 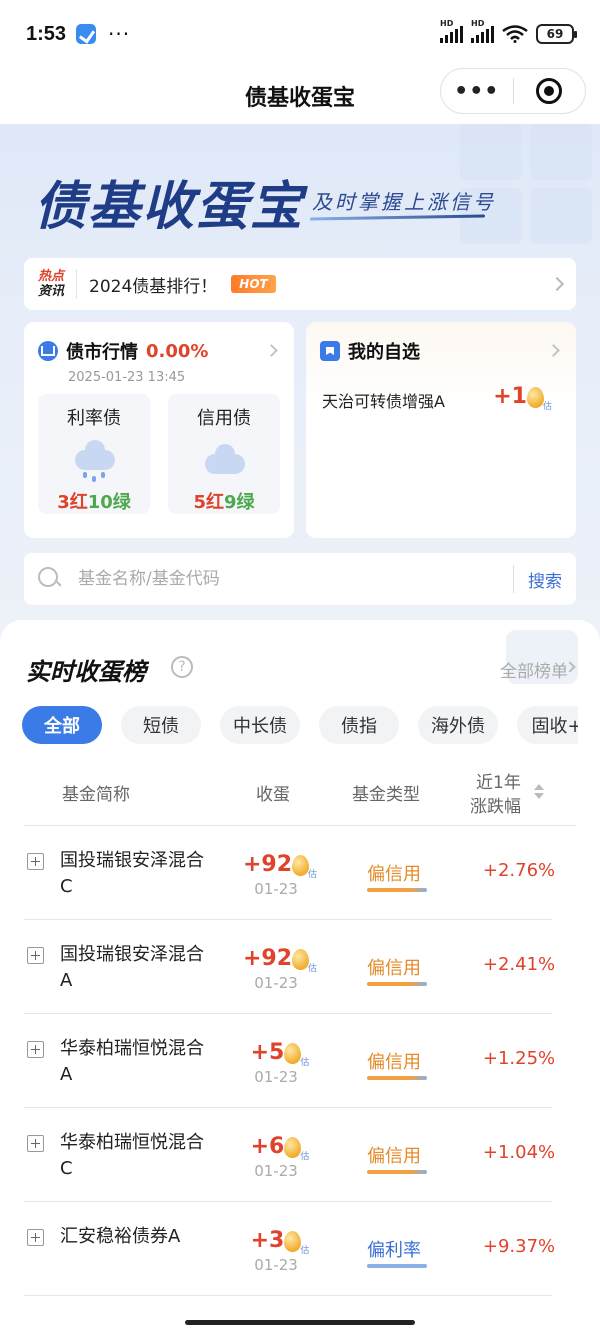 What do you see at coordinates (253, 284) in the screenshot?
I see `hot-badge: HOT` at bounding box center [253, 284].